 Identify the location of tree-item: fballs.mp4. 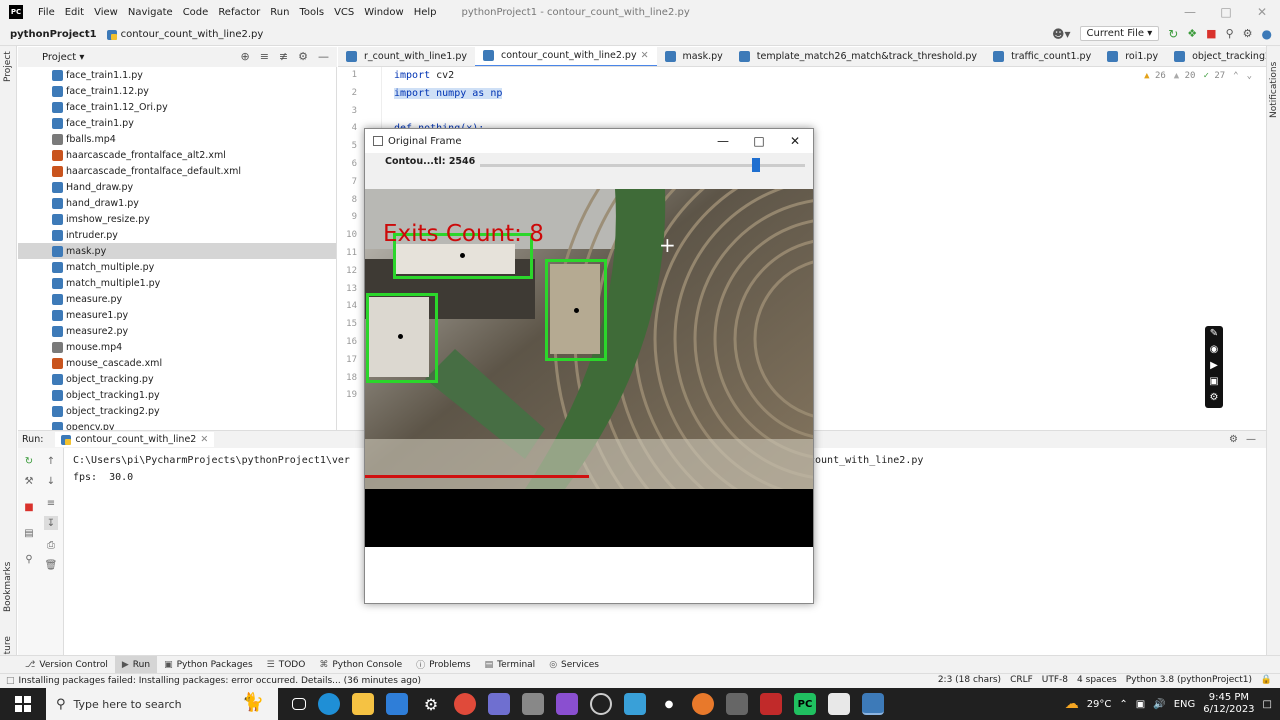
(177, 139).